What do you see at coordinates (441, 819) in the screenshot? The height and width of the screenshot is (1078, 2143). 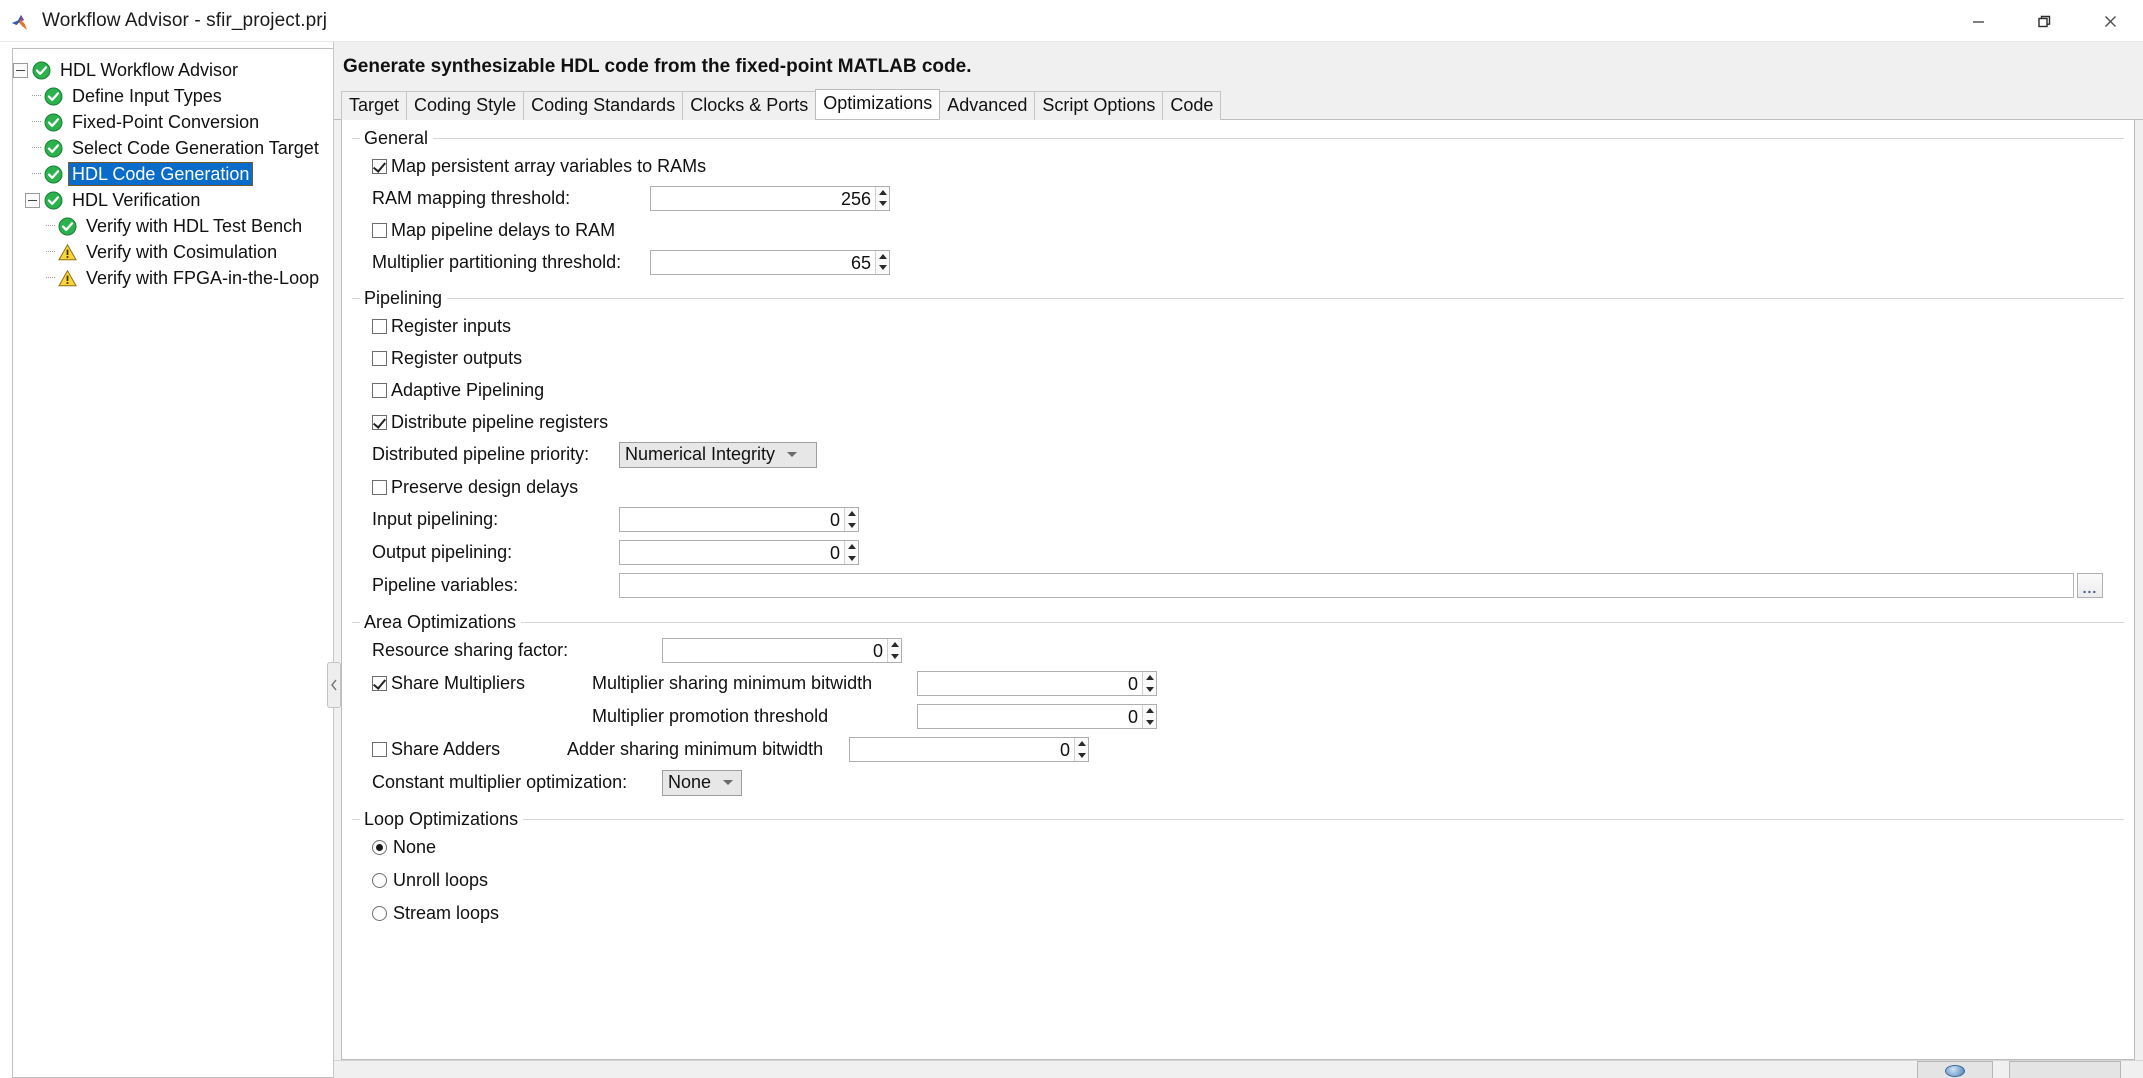 I see `loop-optimizations-legend: Loop Optimizations` at bounding box center [441, 819].